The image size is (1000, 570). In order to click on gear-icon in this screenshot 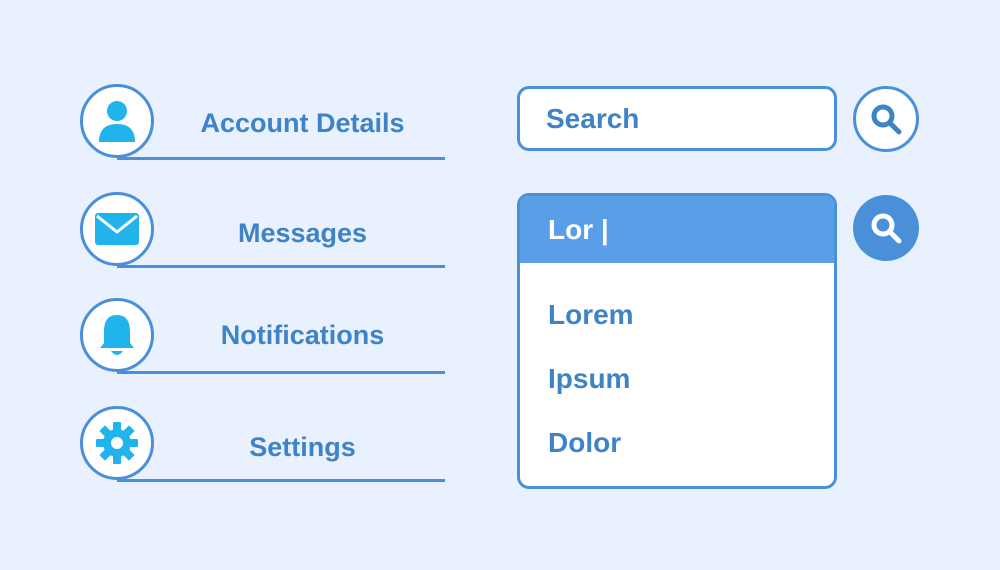, I will do `click(117, 443)`.